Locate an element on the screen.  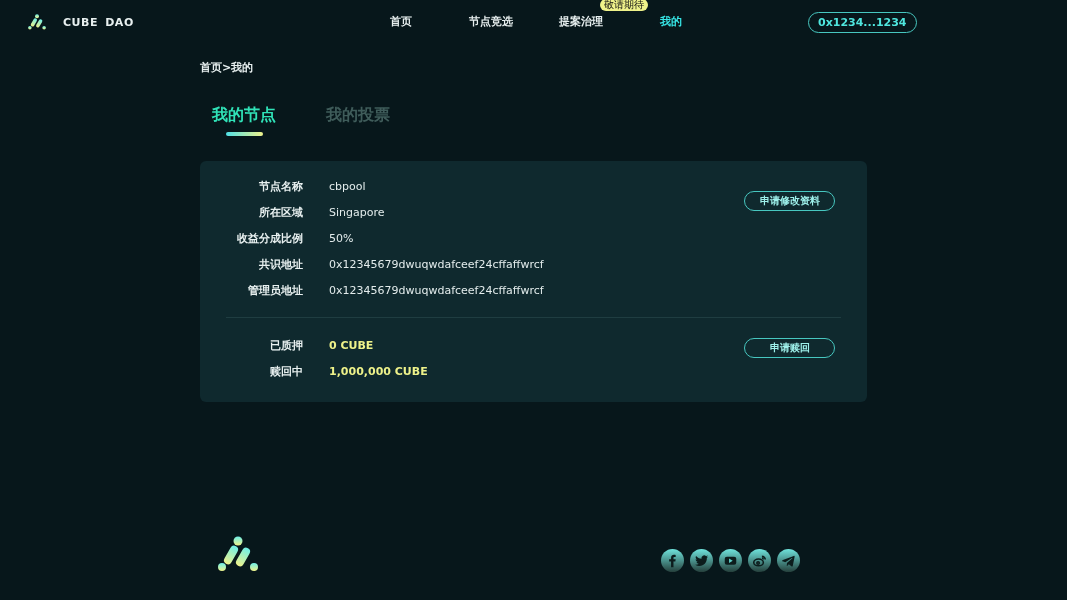
nav-link: 提案治理 is located at coordinates (581, 22).